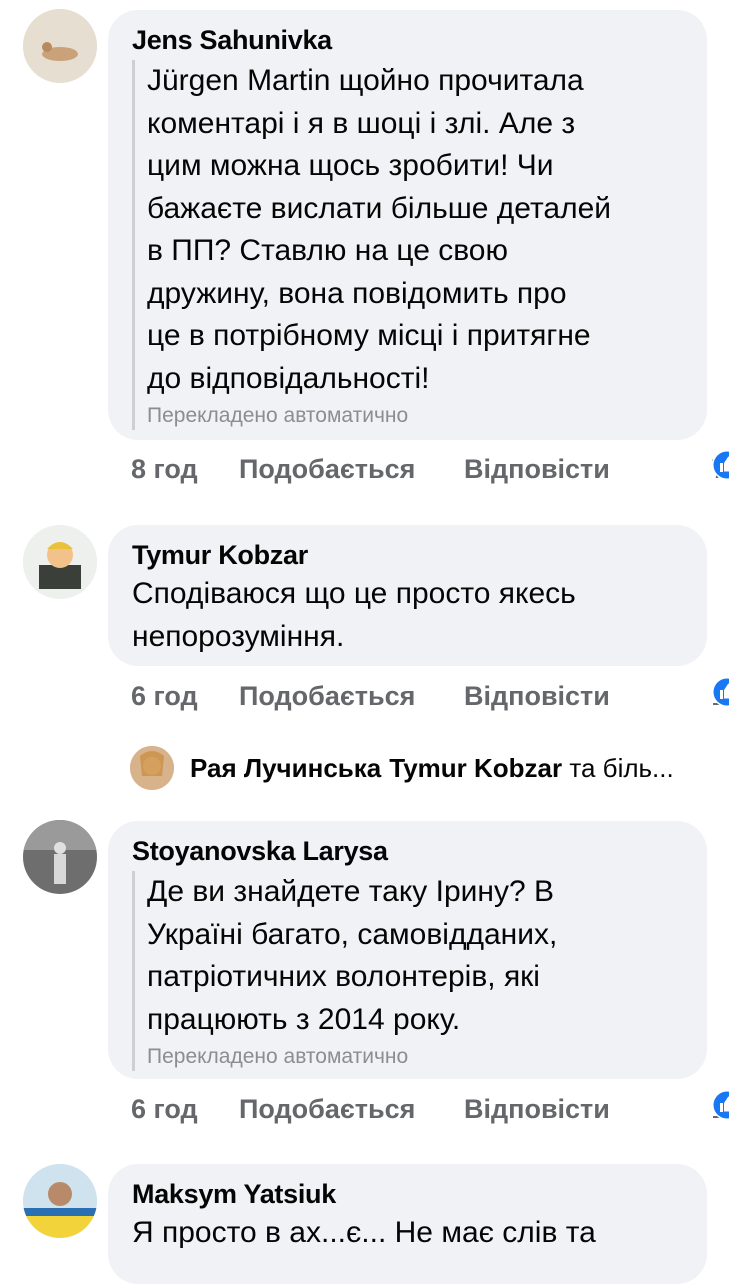 The width and height of the screenshot is (729, 1284). Describe the element at coordinates (421, 469) in the screenshot. I see `comment-actions: 8 год Подобається Відповісти 7` at that location.